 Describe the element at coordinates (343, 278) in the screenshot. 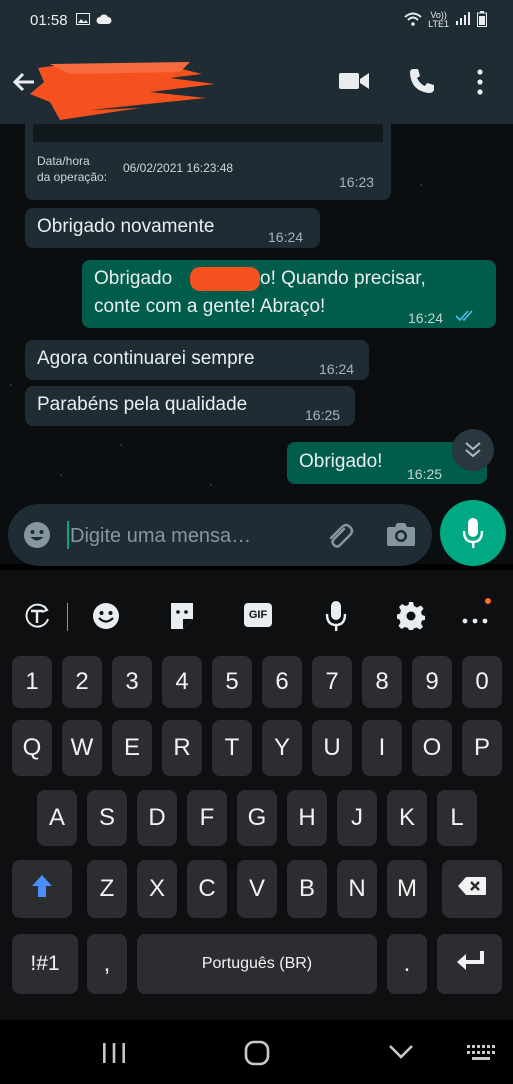

I see `message-text: o! Quando precisar,` at that location.